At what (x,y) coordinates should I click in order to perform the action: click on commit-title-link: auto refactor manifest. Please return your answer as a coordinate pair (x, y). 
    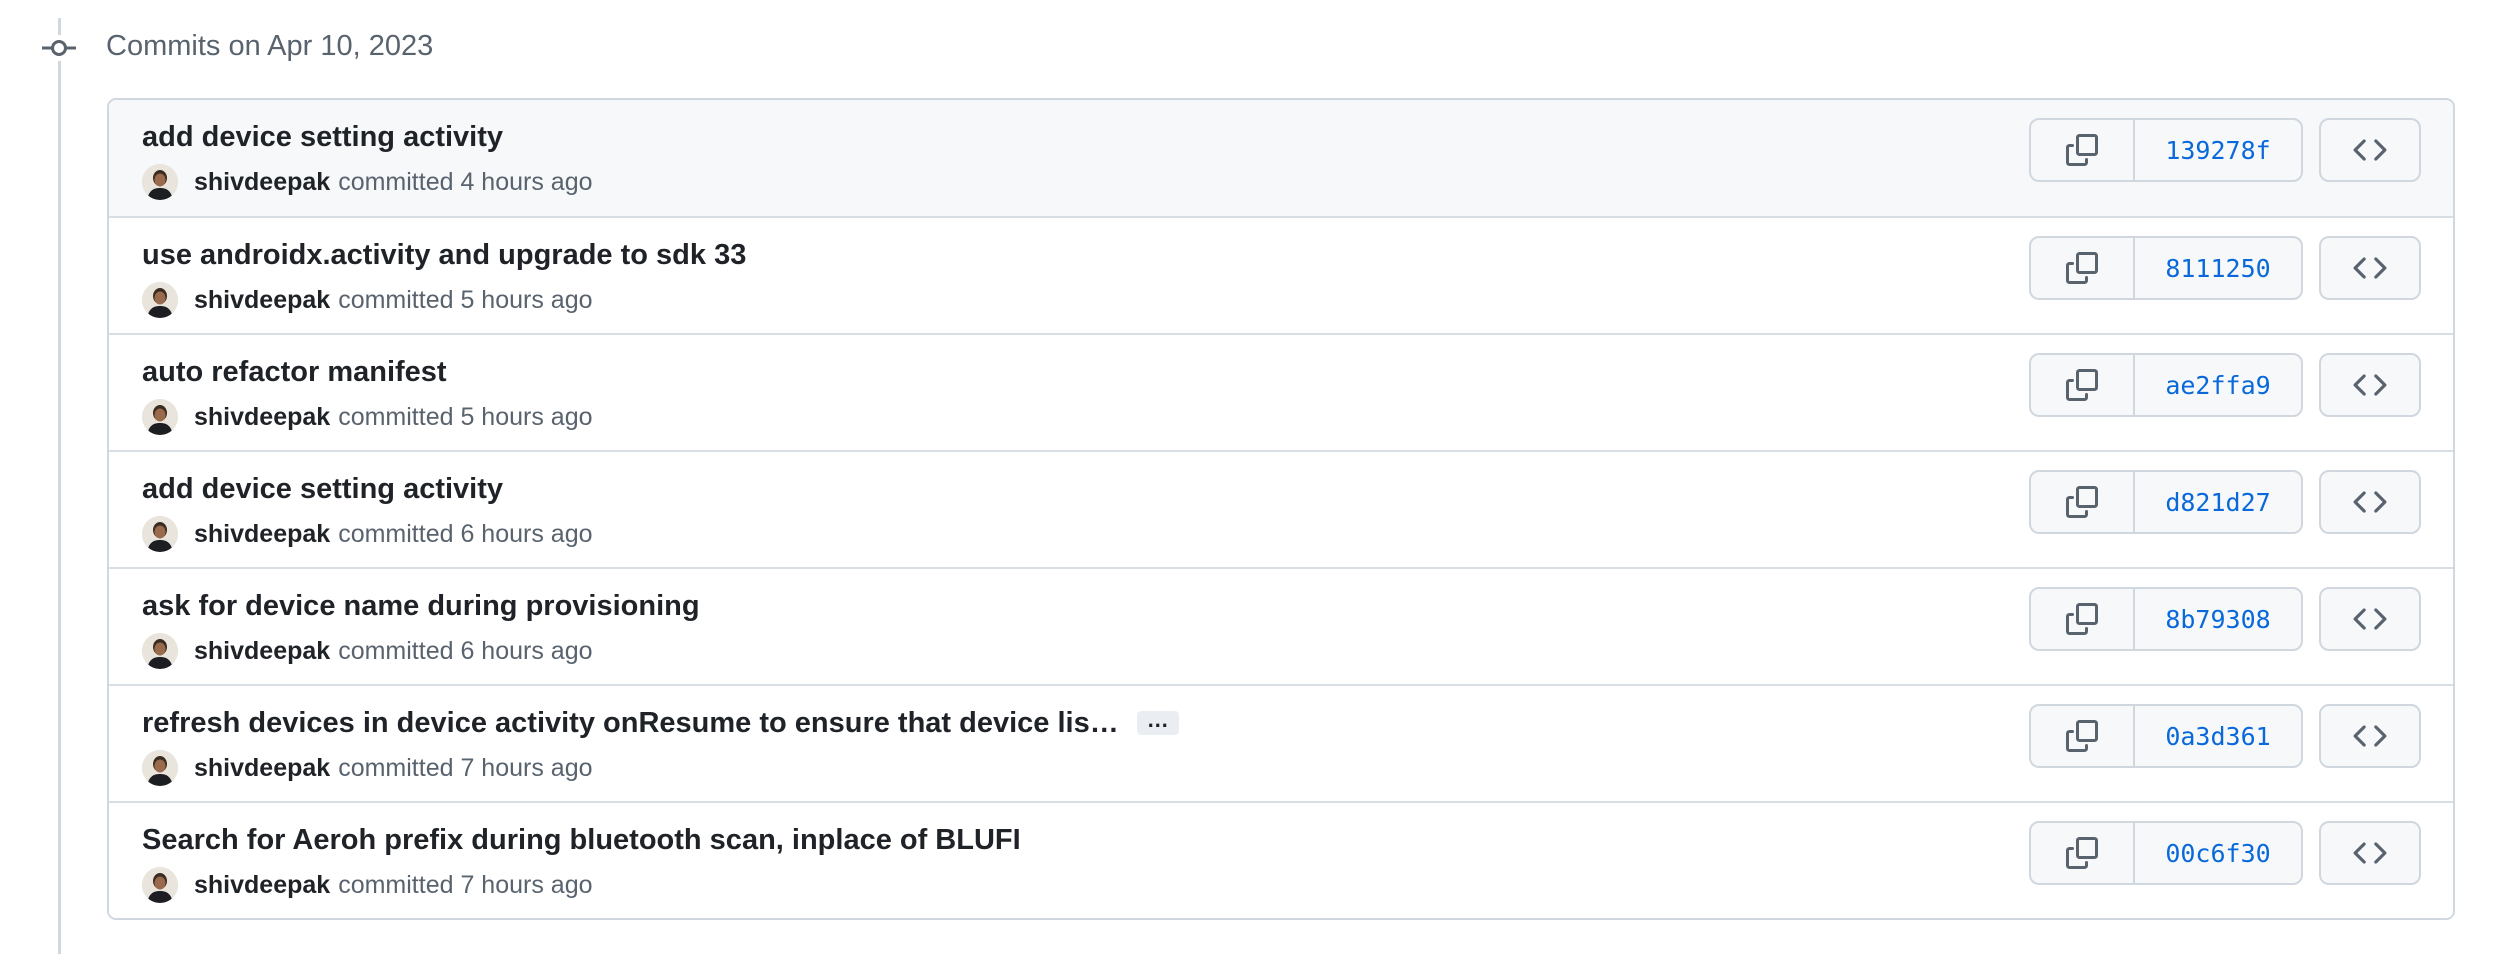
    Looking at the image, I should click on (294, 372).